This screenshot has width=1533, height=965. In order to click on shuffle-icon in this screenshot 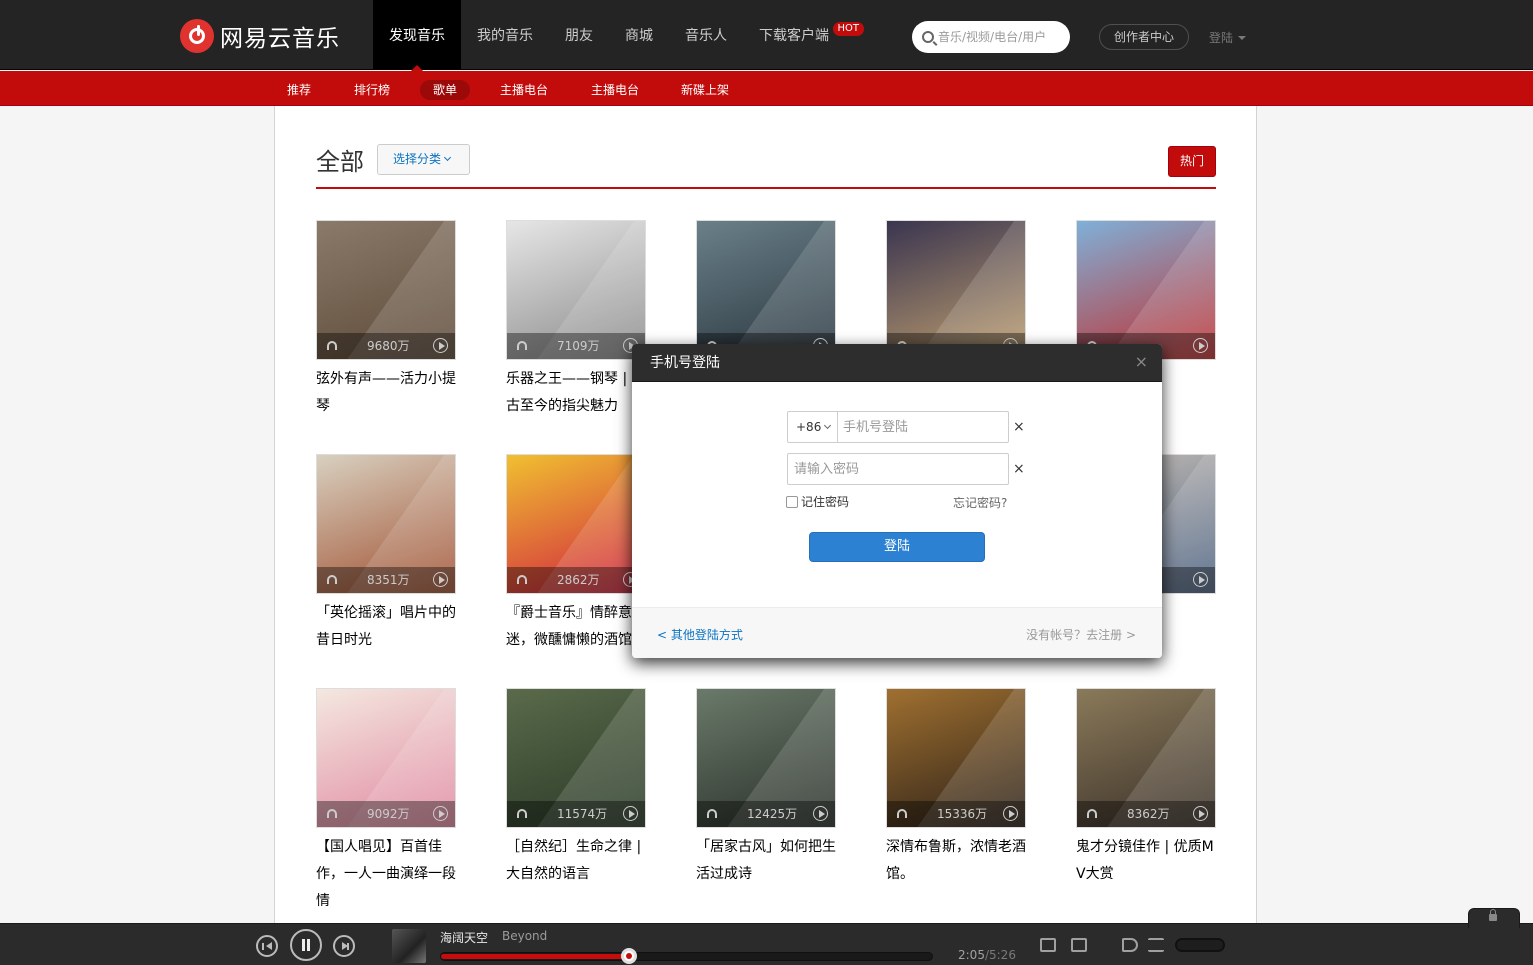, I will do `click(1156, 945)`.